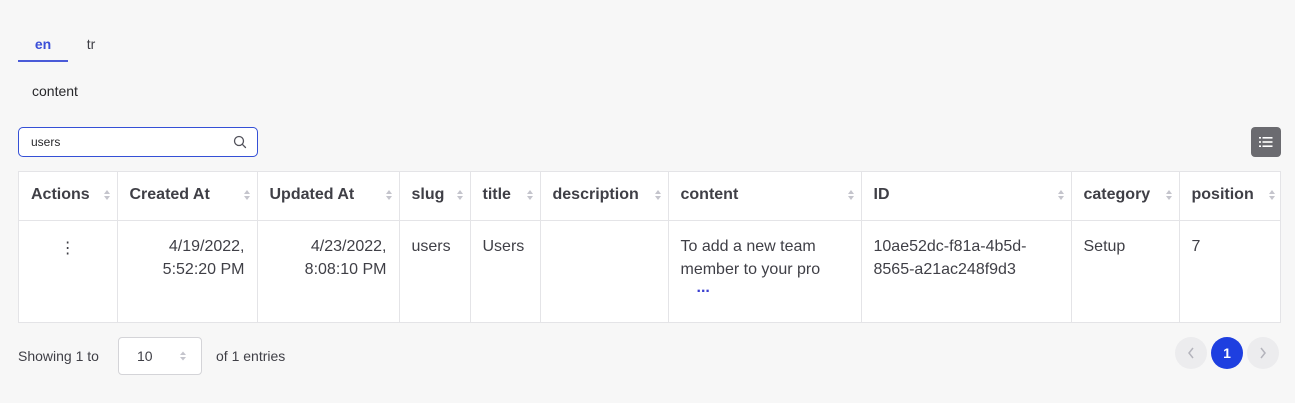 Image resolution: width=1295 pixels, height=403 pixels. What do you see at coordinates (750, 257) in the screenshot?
I see `content-text: To add a new team member to your pro` at bounding box center [750, 257].